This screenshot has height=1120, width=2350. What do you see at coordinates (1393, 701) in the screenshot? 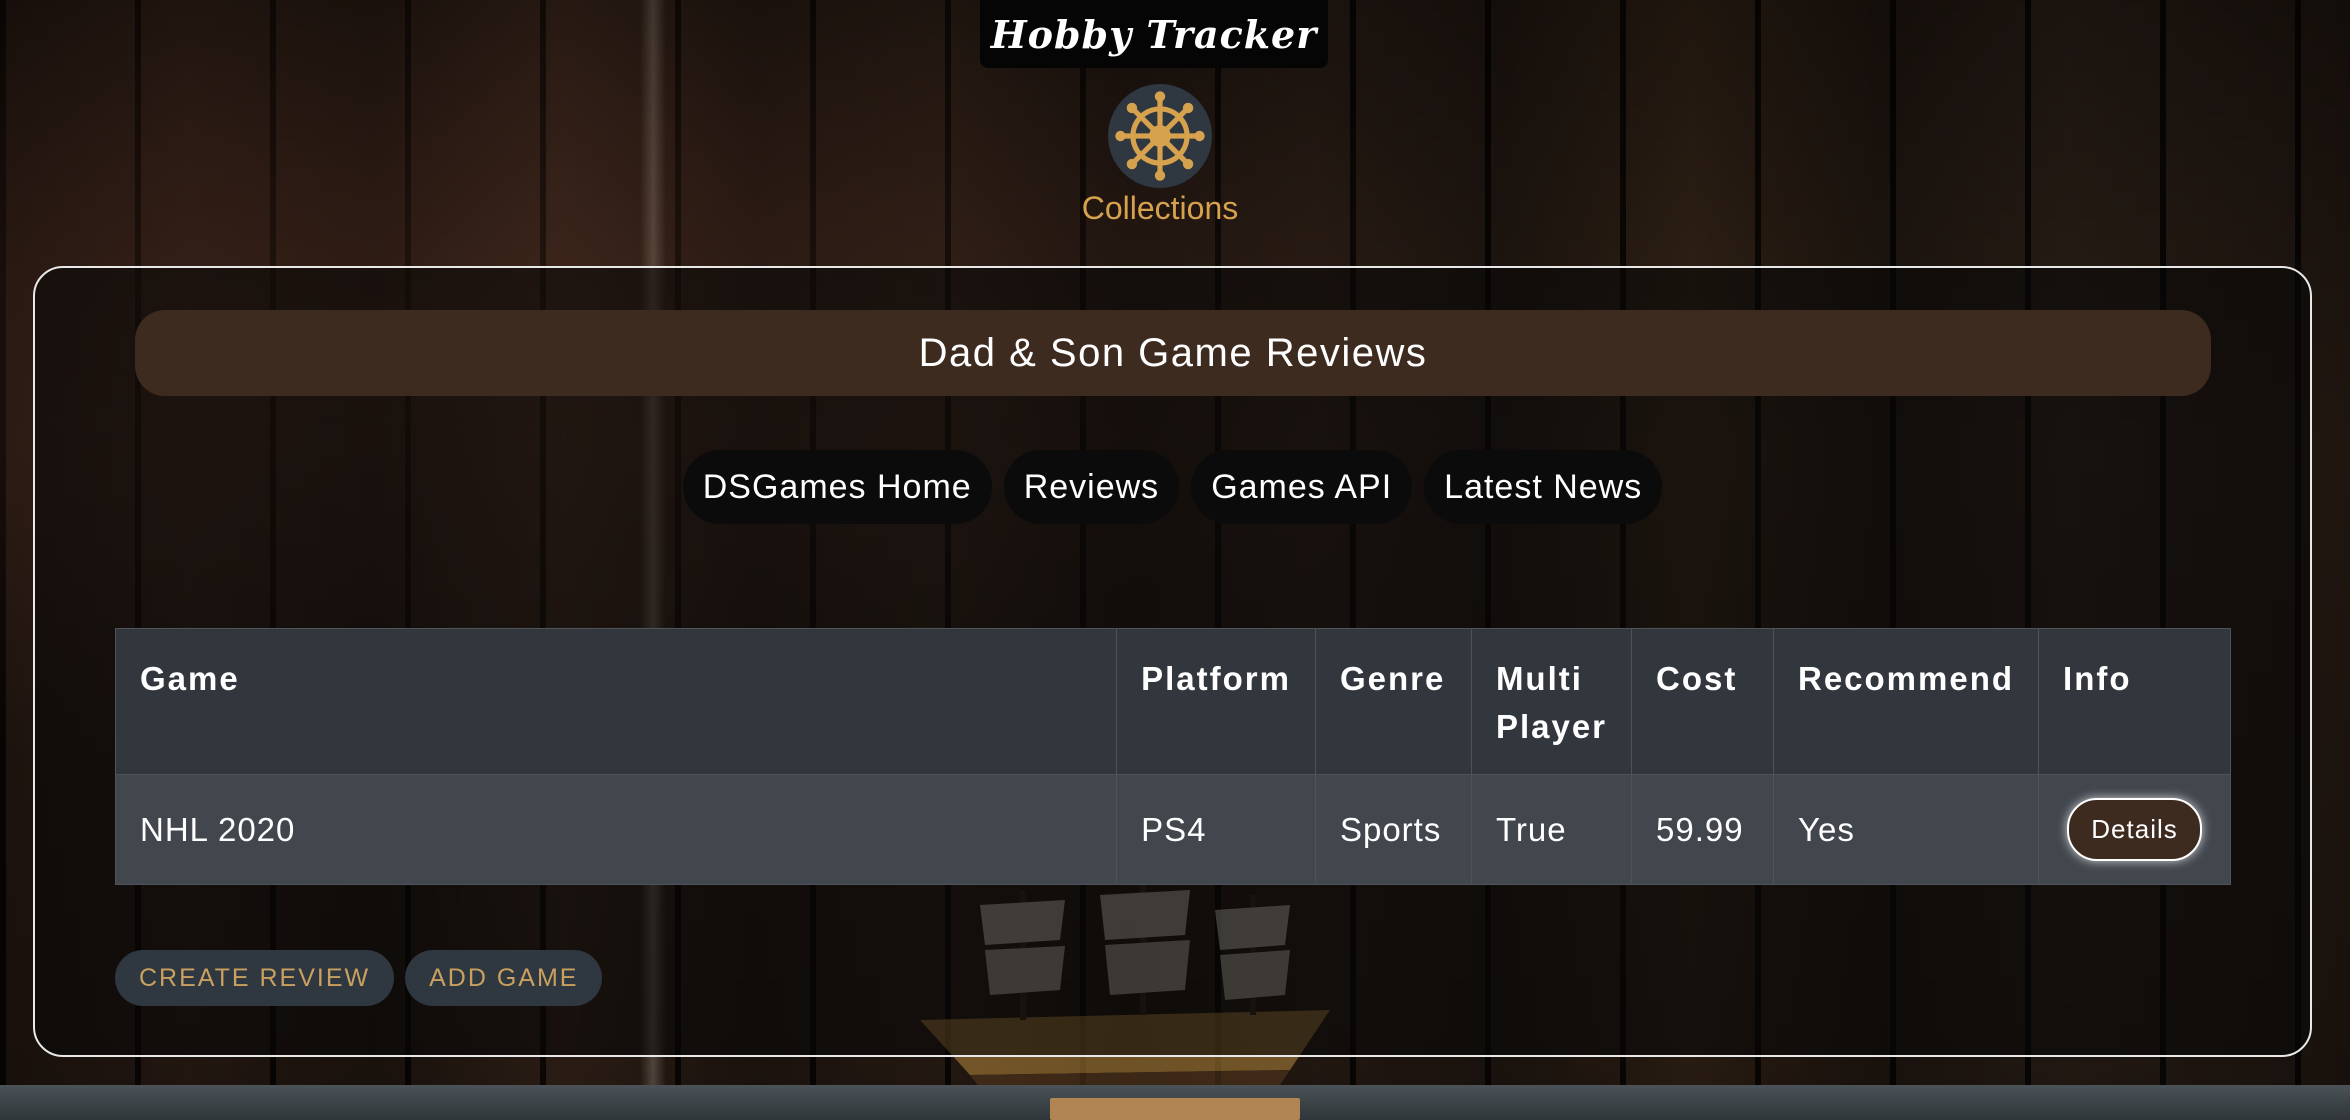
I see `column-header-genre: Genre` at bounding box center [1393, 701].